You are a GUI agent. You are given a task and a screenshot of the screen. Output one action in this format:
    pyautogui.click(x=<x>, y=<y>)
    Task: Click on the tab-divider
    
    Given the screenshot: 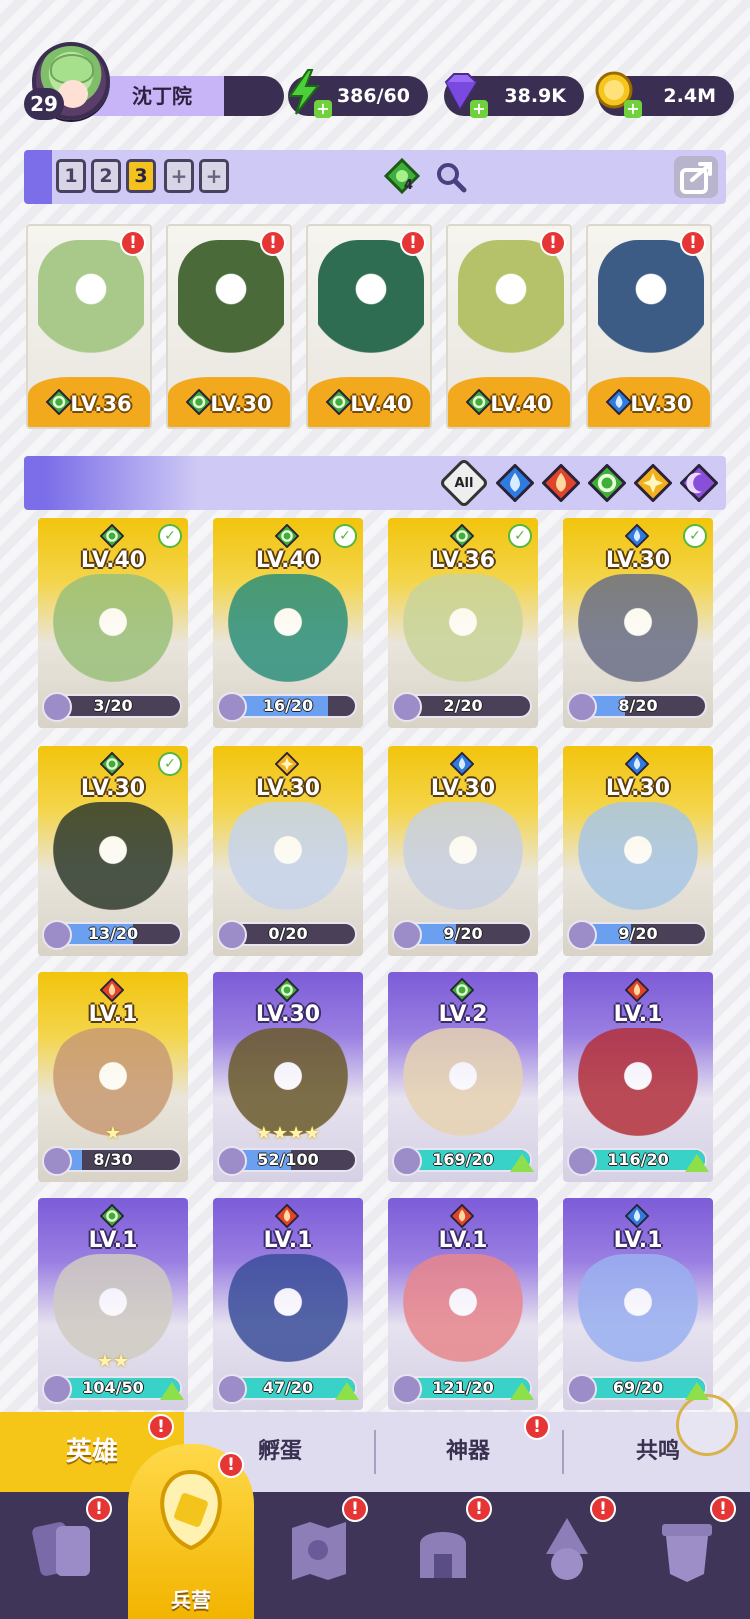 What is the action you would take?
    pyautogui.click(x=563, y=1452)
    